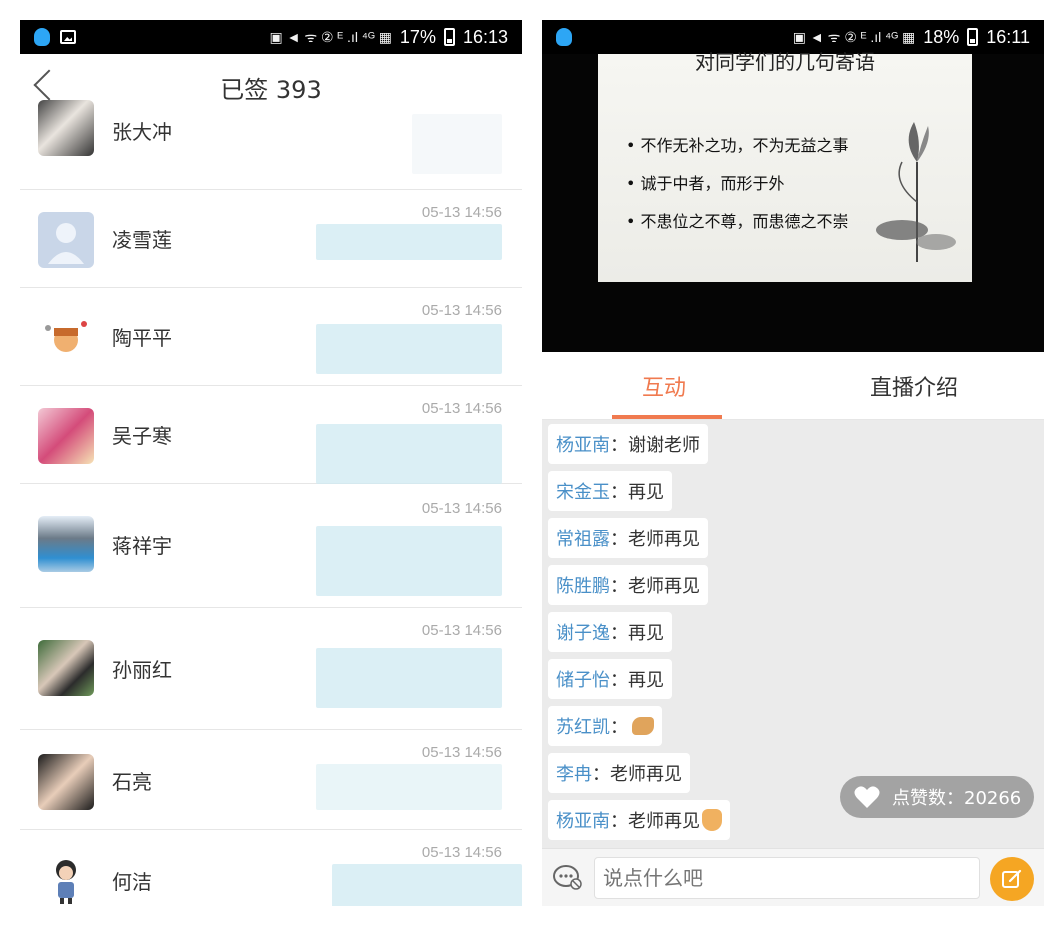  I want to click on nav-bar: 已签 393, so click(271, 87).